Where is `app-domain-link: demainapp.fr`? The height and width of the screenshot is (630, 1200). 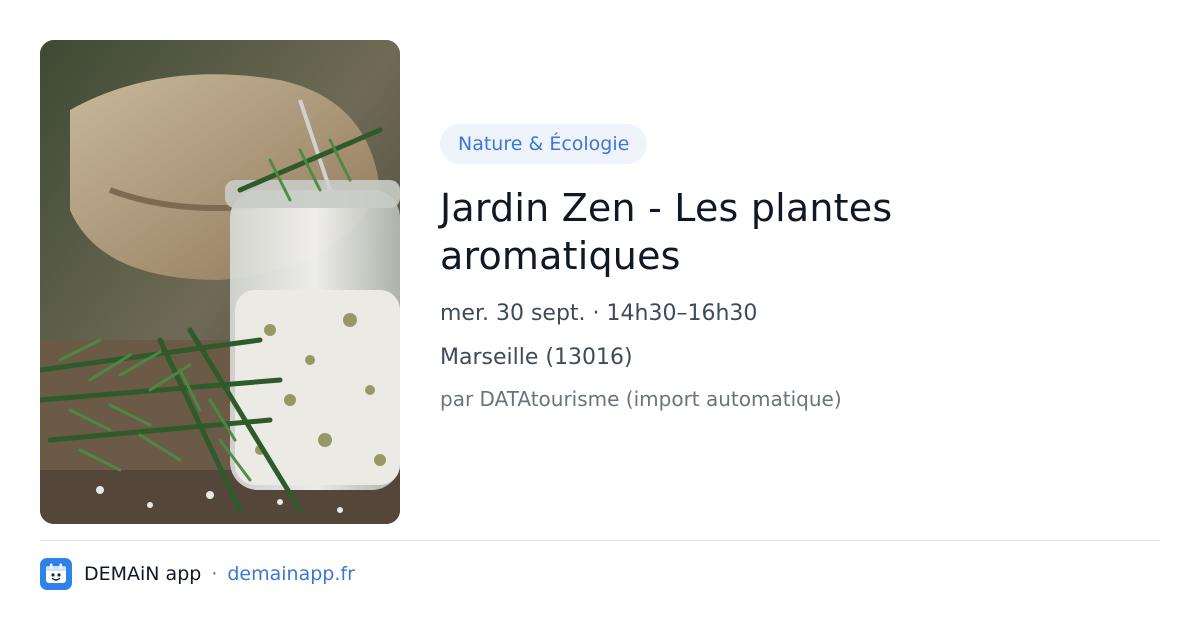
app-domain-link: demainapp.fr is located at coordinates (291, 574).